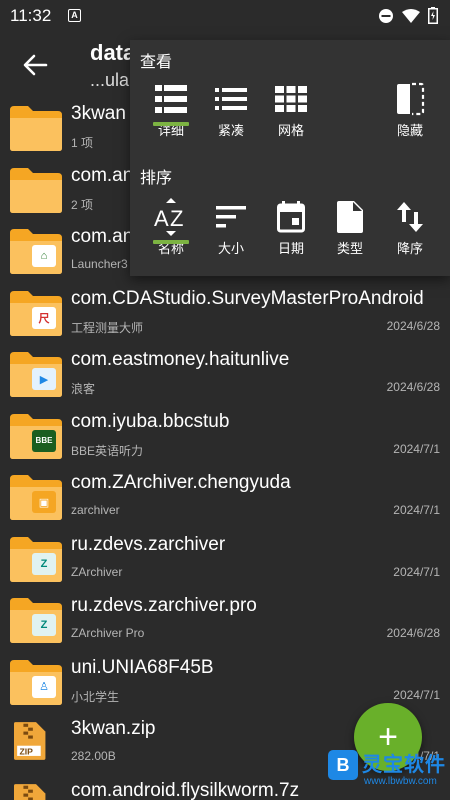 The height and width of the screenshot is (800, 450). Describe the element at coordinates (107, 327) in the screenshot. I see `file-subtitle: 工程测量大师` at that location.